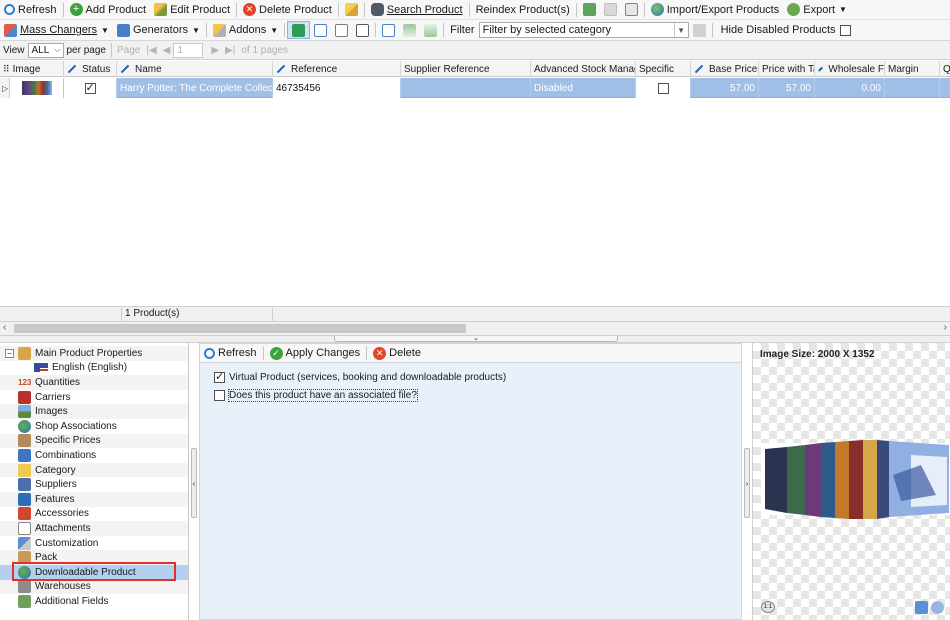  I want to click on zoom-actual-button: 1:1, so click(768, 607).